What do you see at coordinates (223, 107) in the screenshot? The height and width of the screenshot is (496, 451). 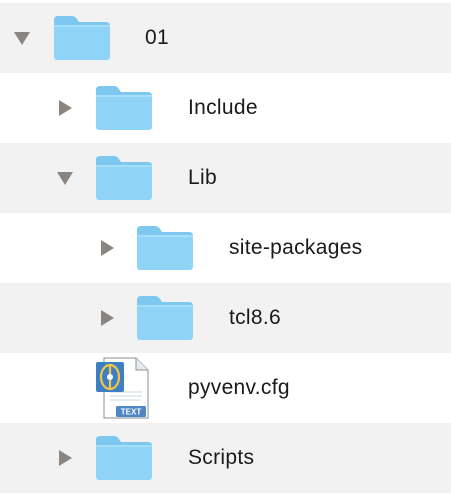 I see `tree-row-label: Include` at bounding box center [223, 107].